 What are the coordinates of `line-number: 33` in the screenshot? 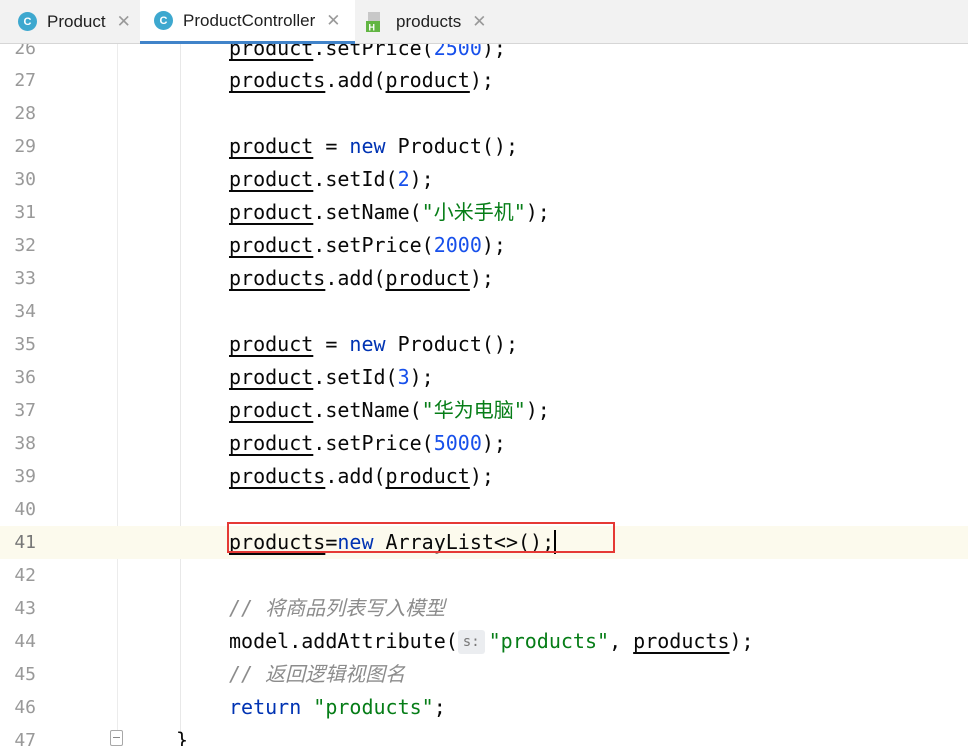 It's located at (25, 278).